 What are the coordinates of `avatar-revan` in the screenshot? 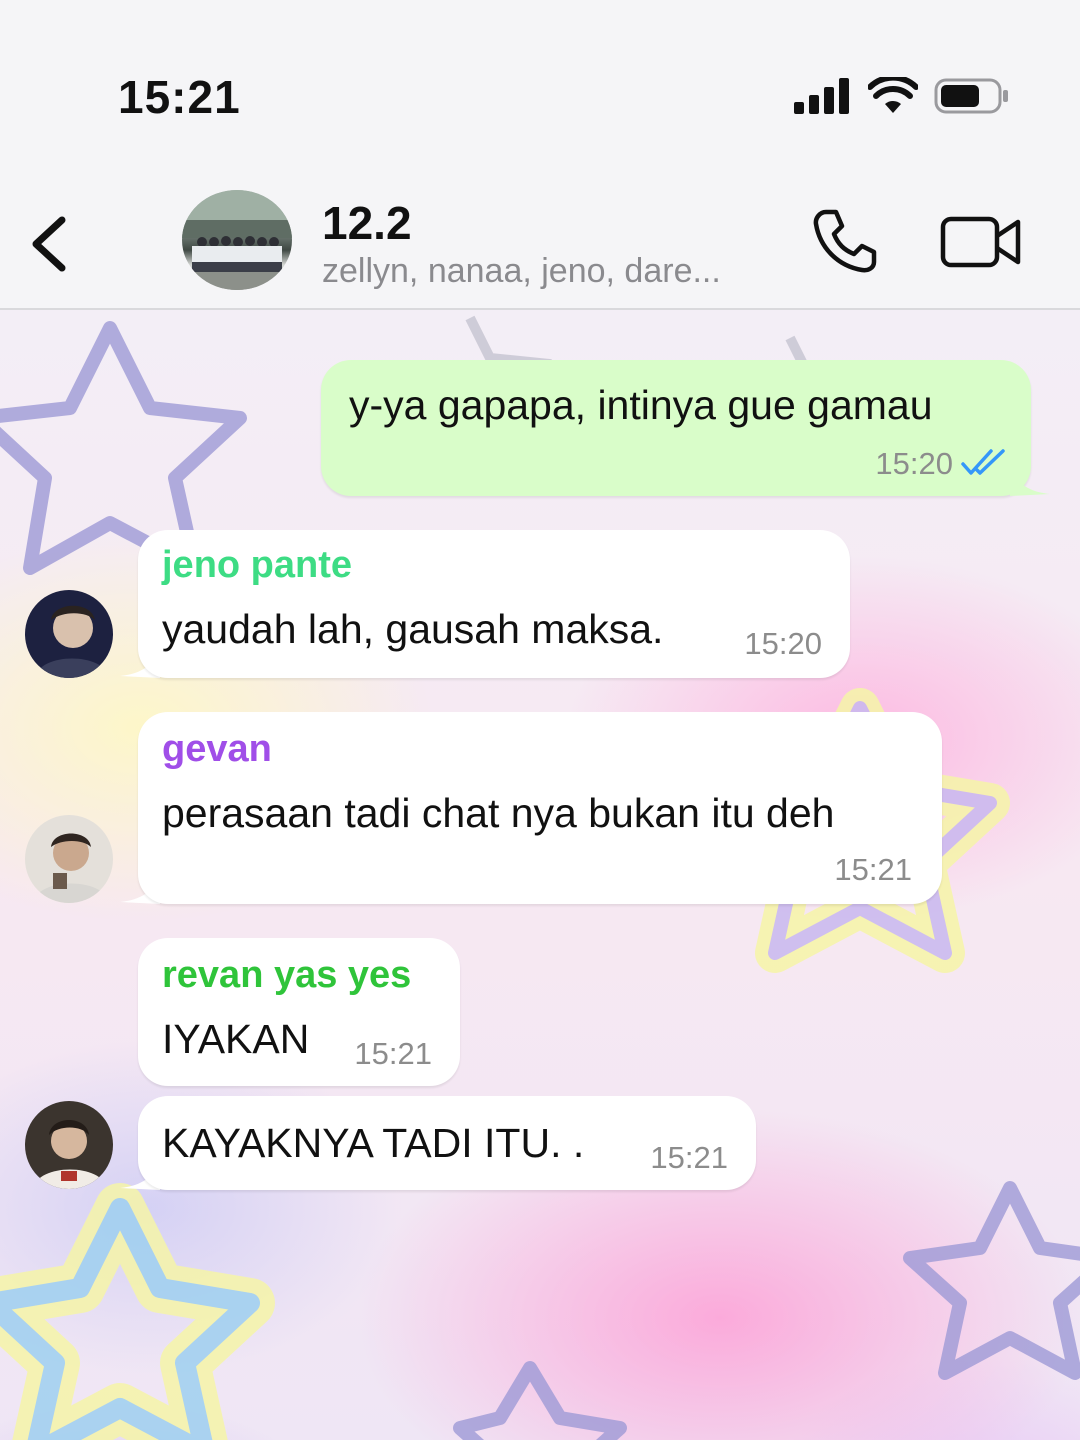 It's located at (69, 1145).